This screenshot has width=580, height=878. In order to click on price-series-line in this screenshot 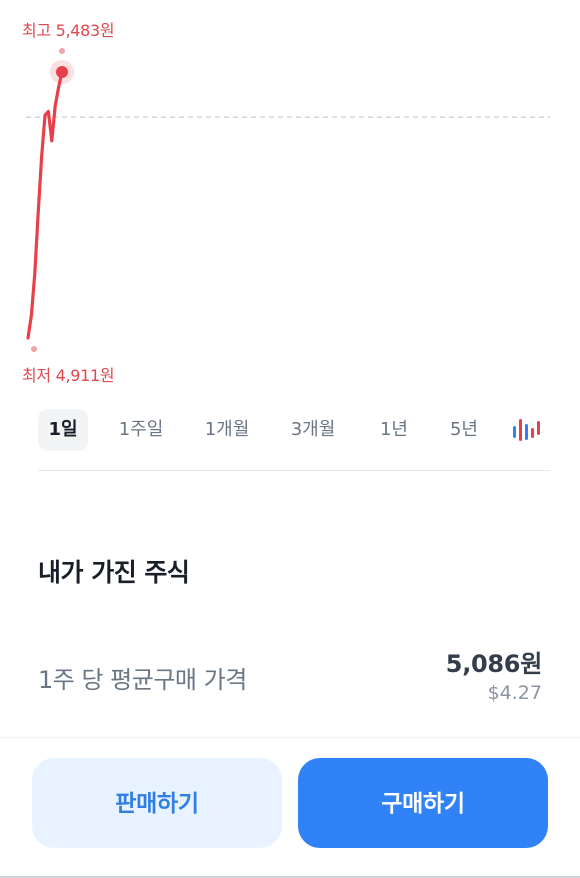, I will do `click(45, 205)`.